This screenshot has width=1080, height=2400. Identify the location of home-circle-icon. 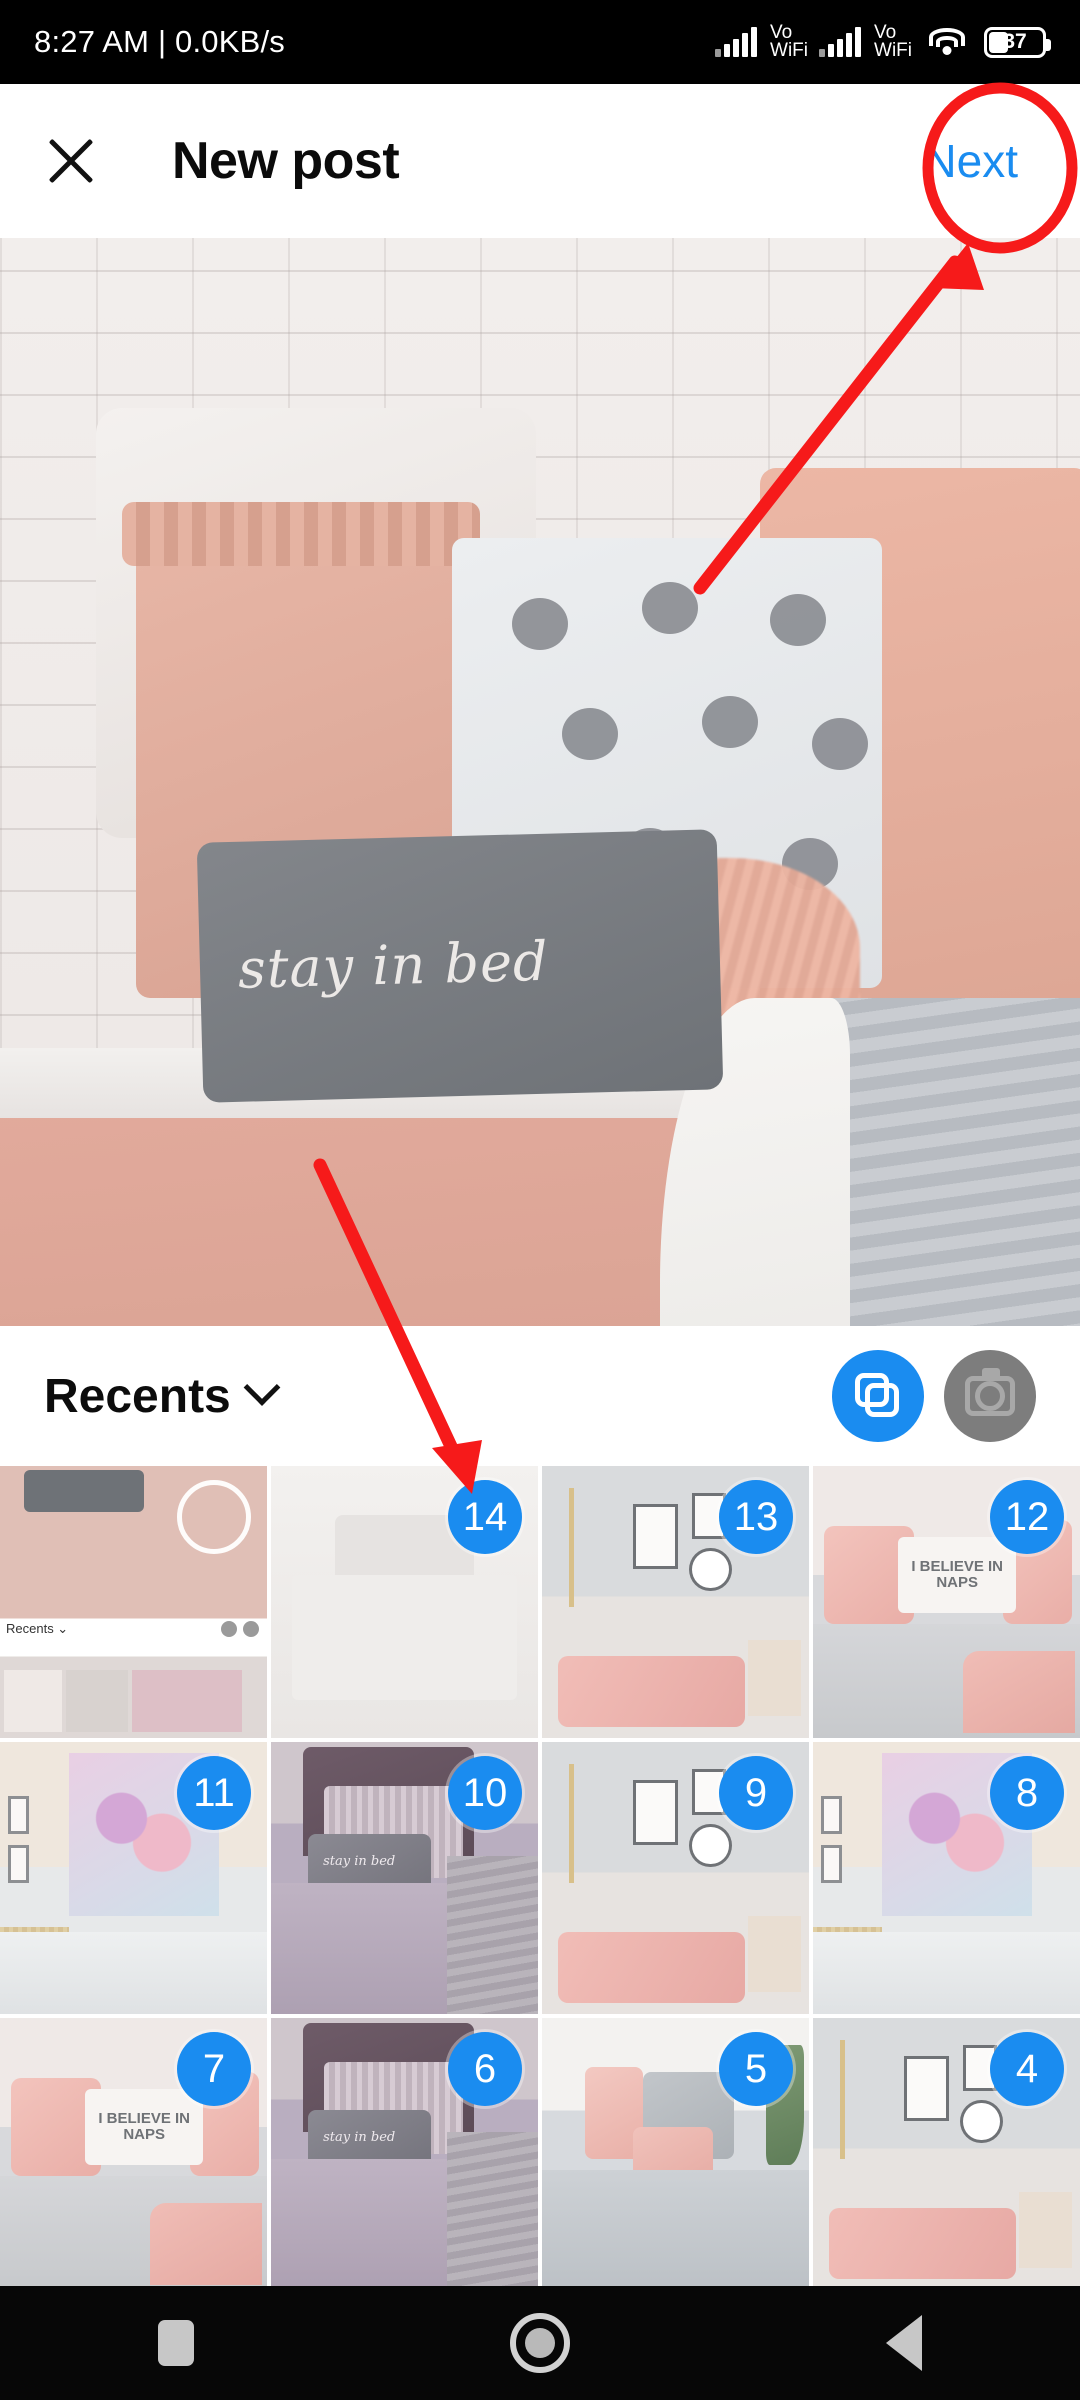
(540, 2343).